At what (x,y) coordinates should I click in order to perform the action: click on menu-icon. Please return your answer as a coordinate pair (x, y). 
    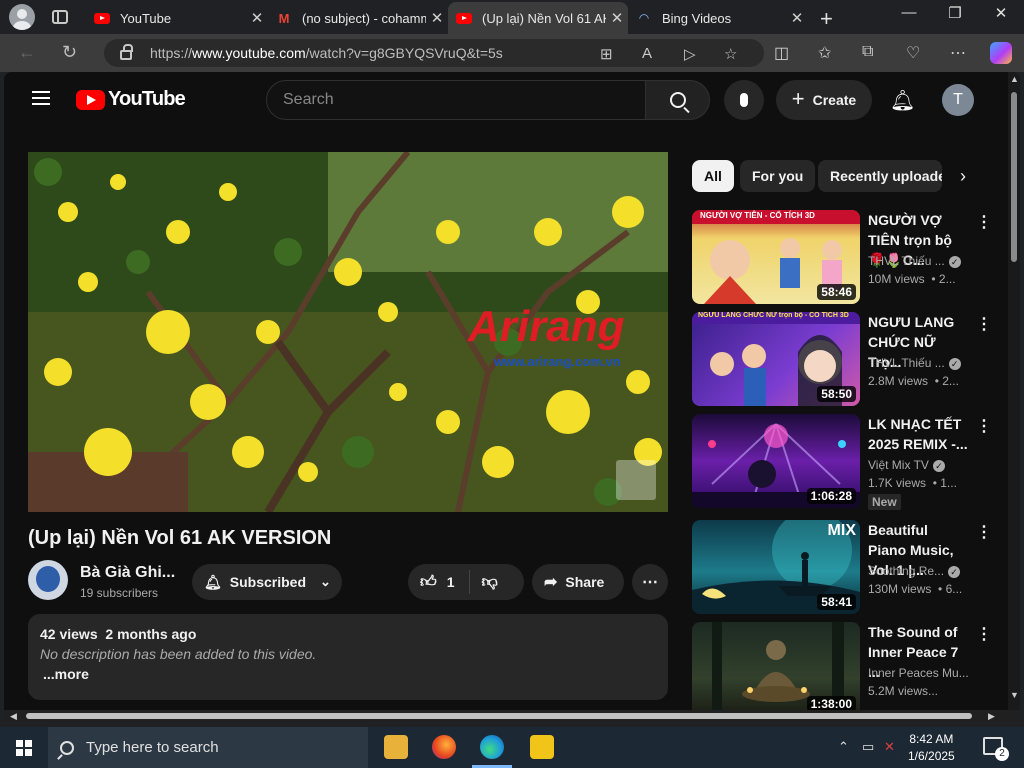
    Looking at the image, I should click on (41, 98).